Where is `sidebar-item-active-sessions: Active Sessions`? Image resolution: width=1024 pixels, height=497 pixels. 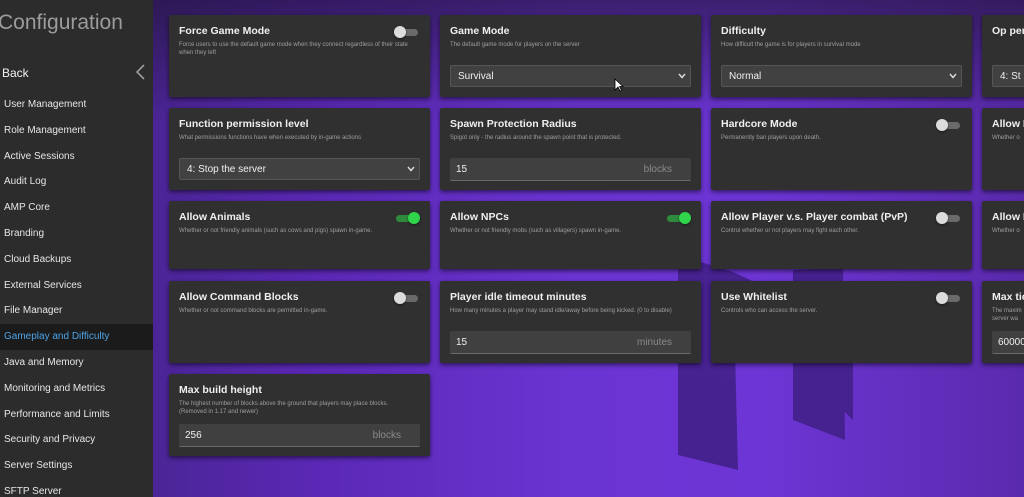
sidebar-item-active-sessions: Active Sessions is located at coordinates (76, 157).